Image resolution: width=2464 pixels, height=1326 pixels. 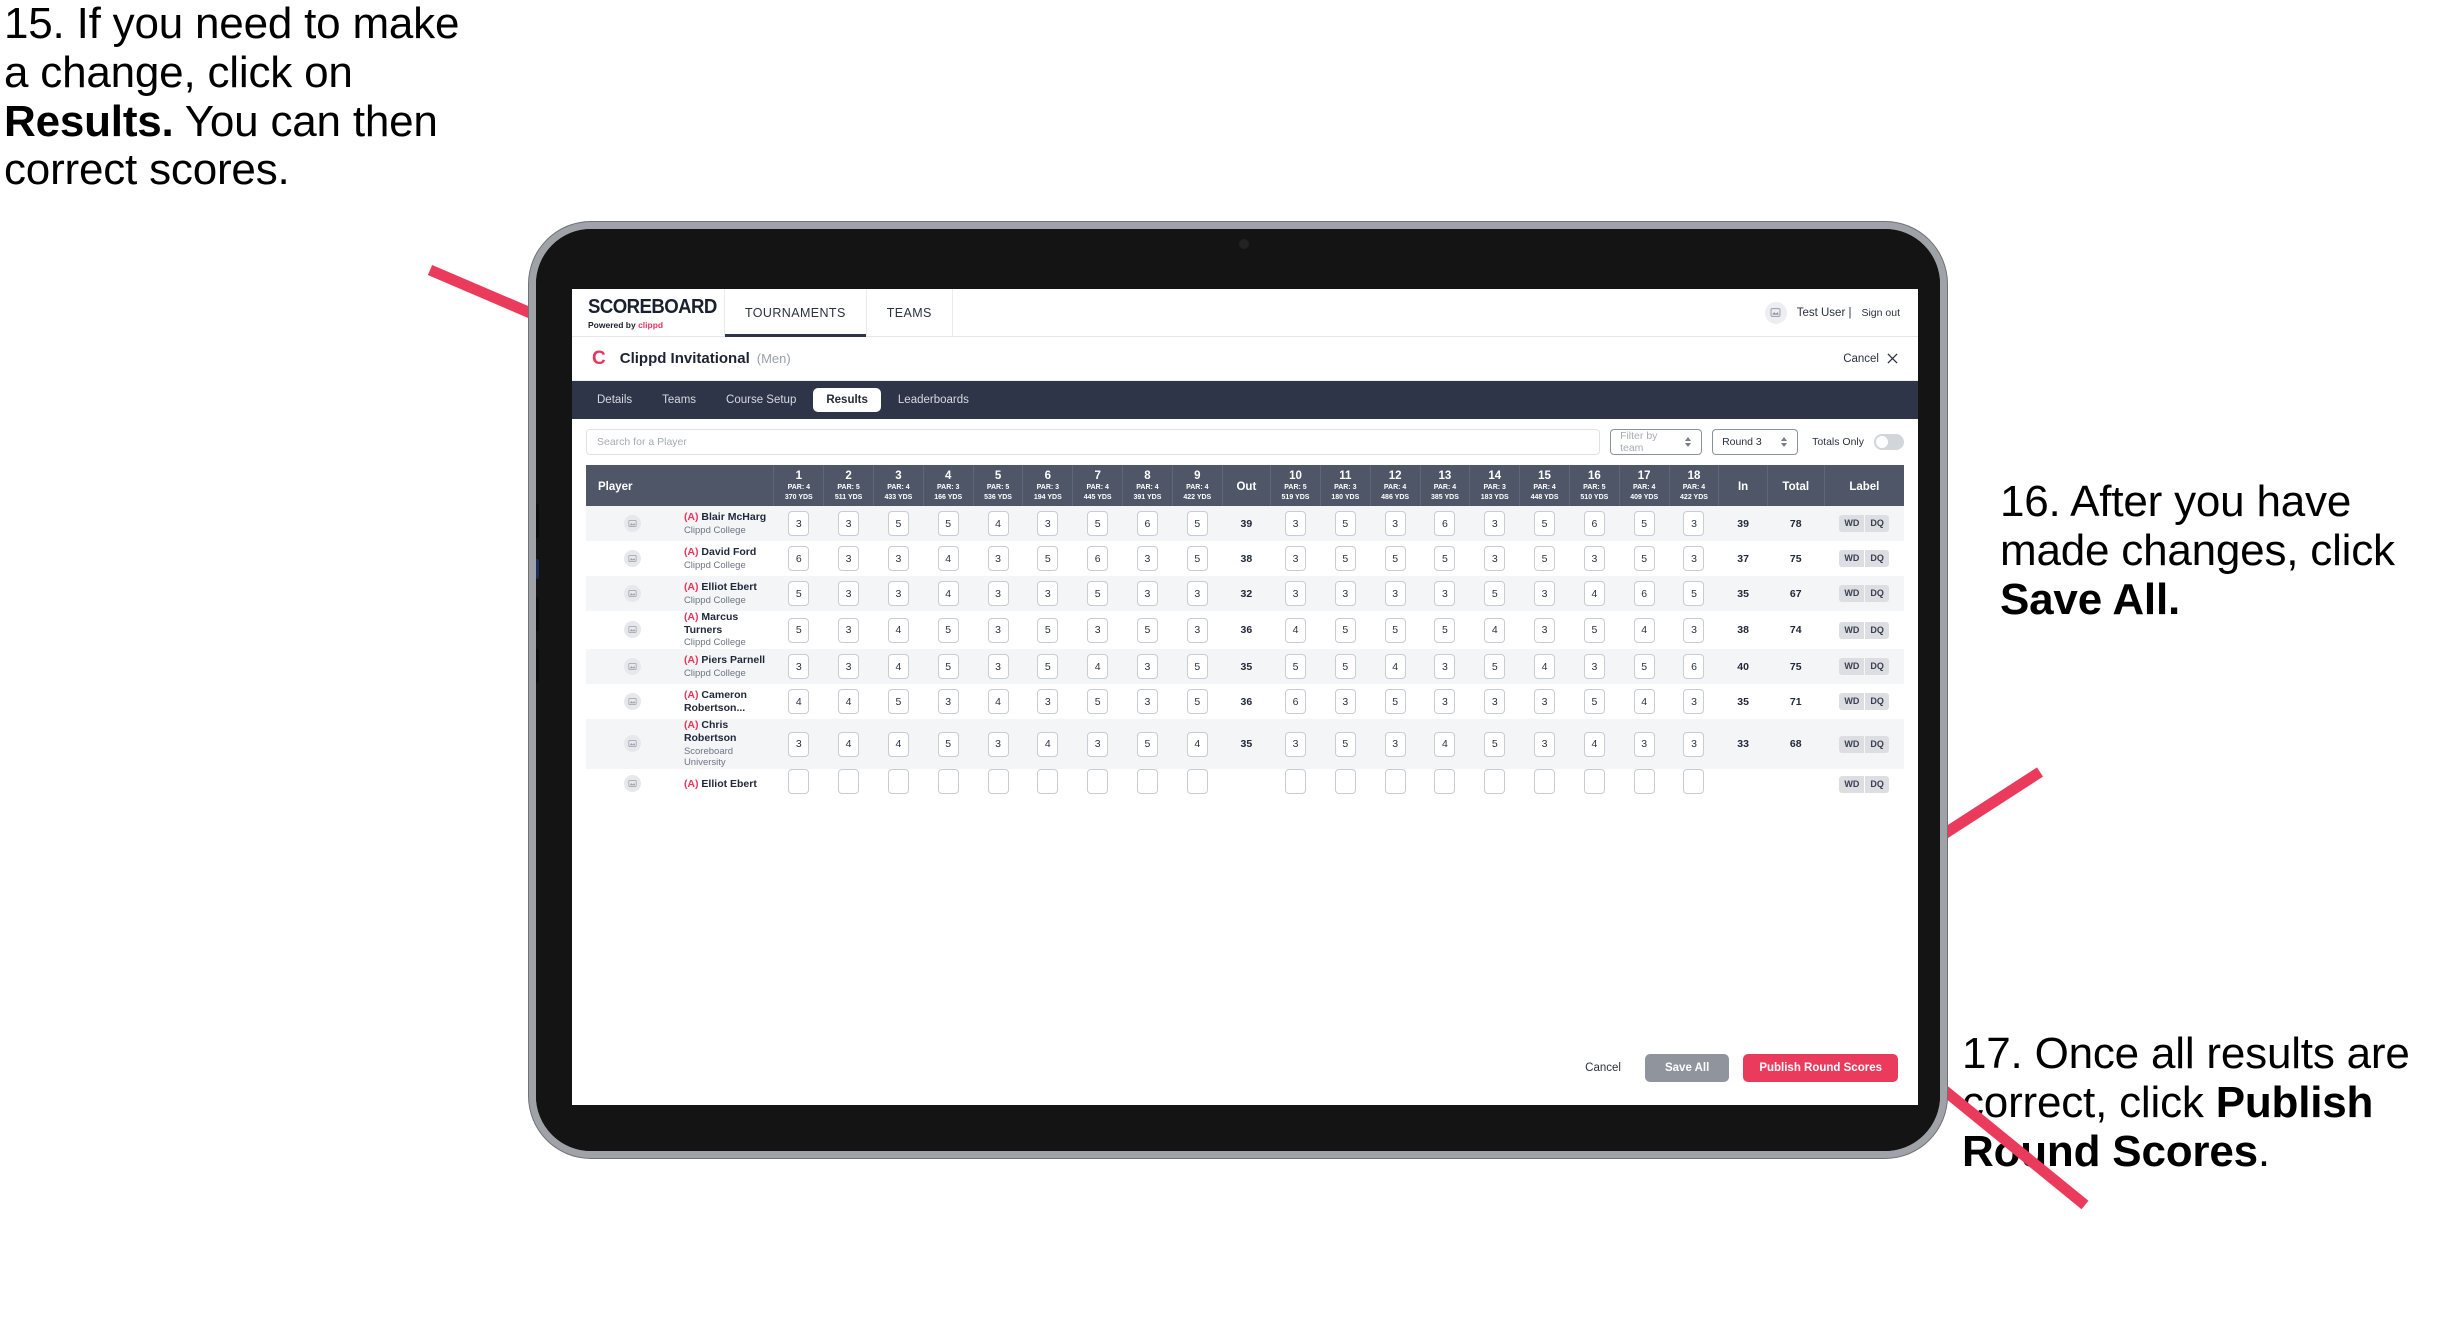 I want to click on score-cell-hole-7: 3, so click(x=1098, y=744).